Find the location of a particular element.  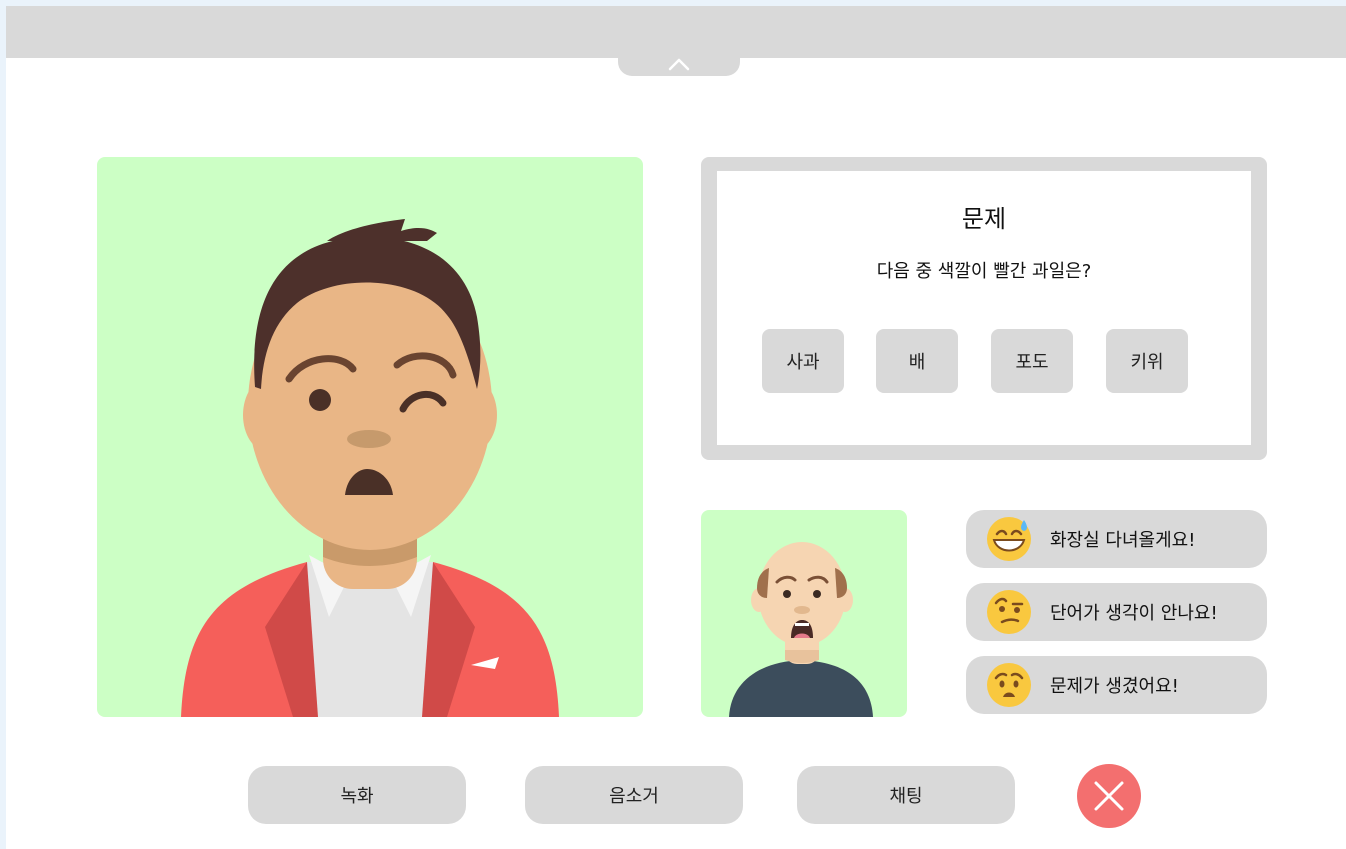

chevron-up-icon is located at coordinates (679, 64).